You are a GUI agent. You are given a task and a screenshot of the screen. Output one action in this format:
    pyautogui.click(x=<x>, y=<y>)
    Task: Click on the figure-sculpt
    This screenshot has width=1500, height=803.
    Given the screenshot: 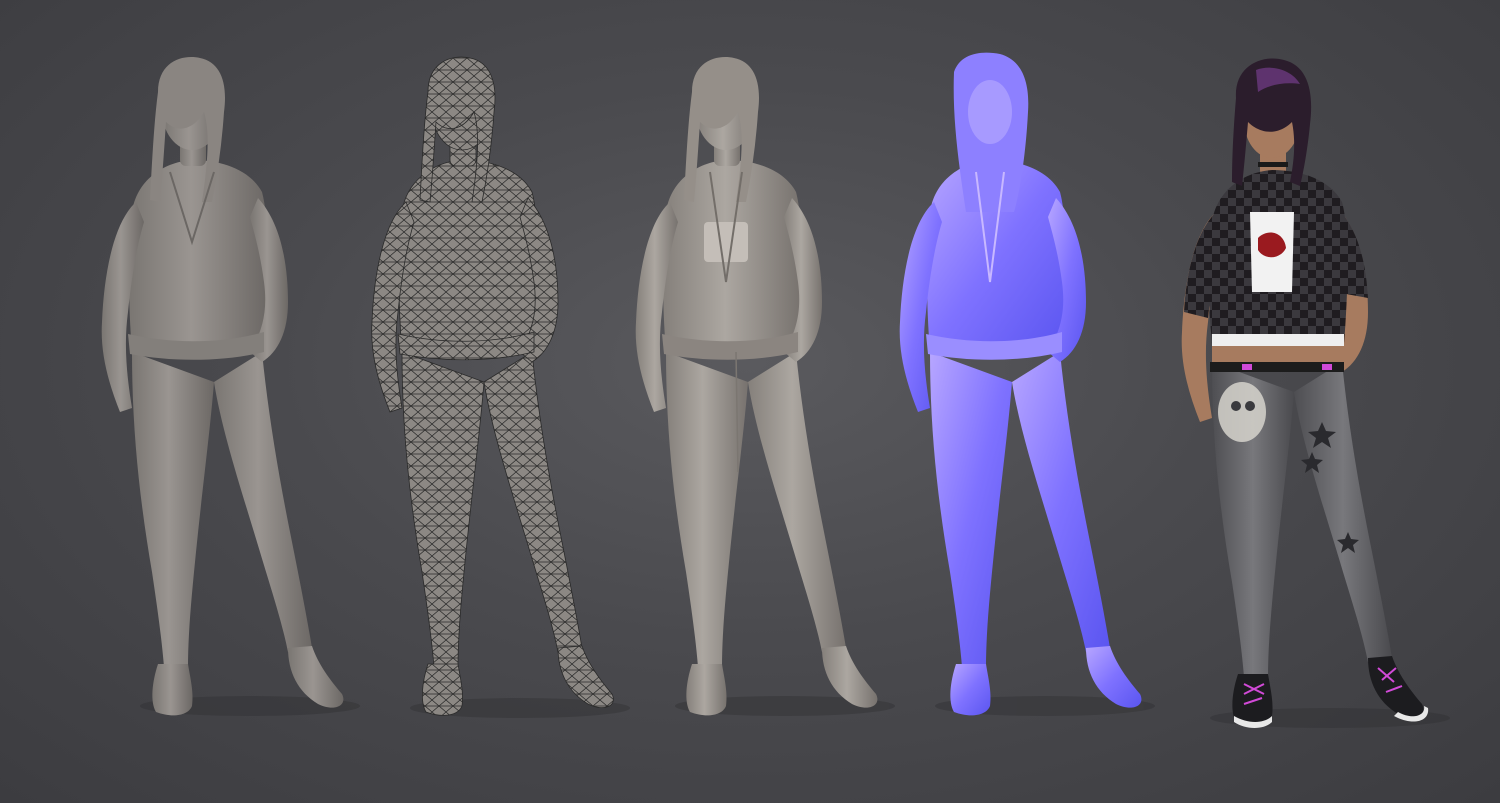 What is the action you would take?
    pyautogui.click(x=756, y=386)
    